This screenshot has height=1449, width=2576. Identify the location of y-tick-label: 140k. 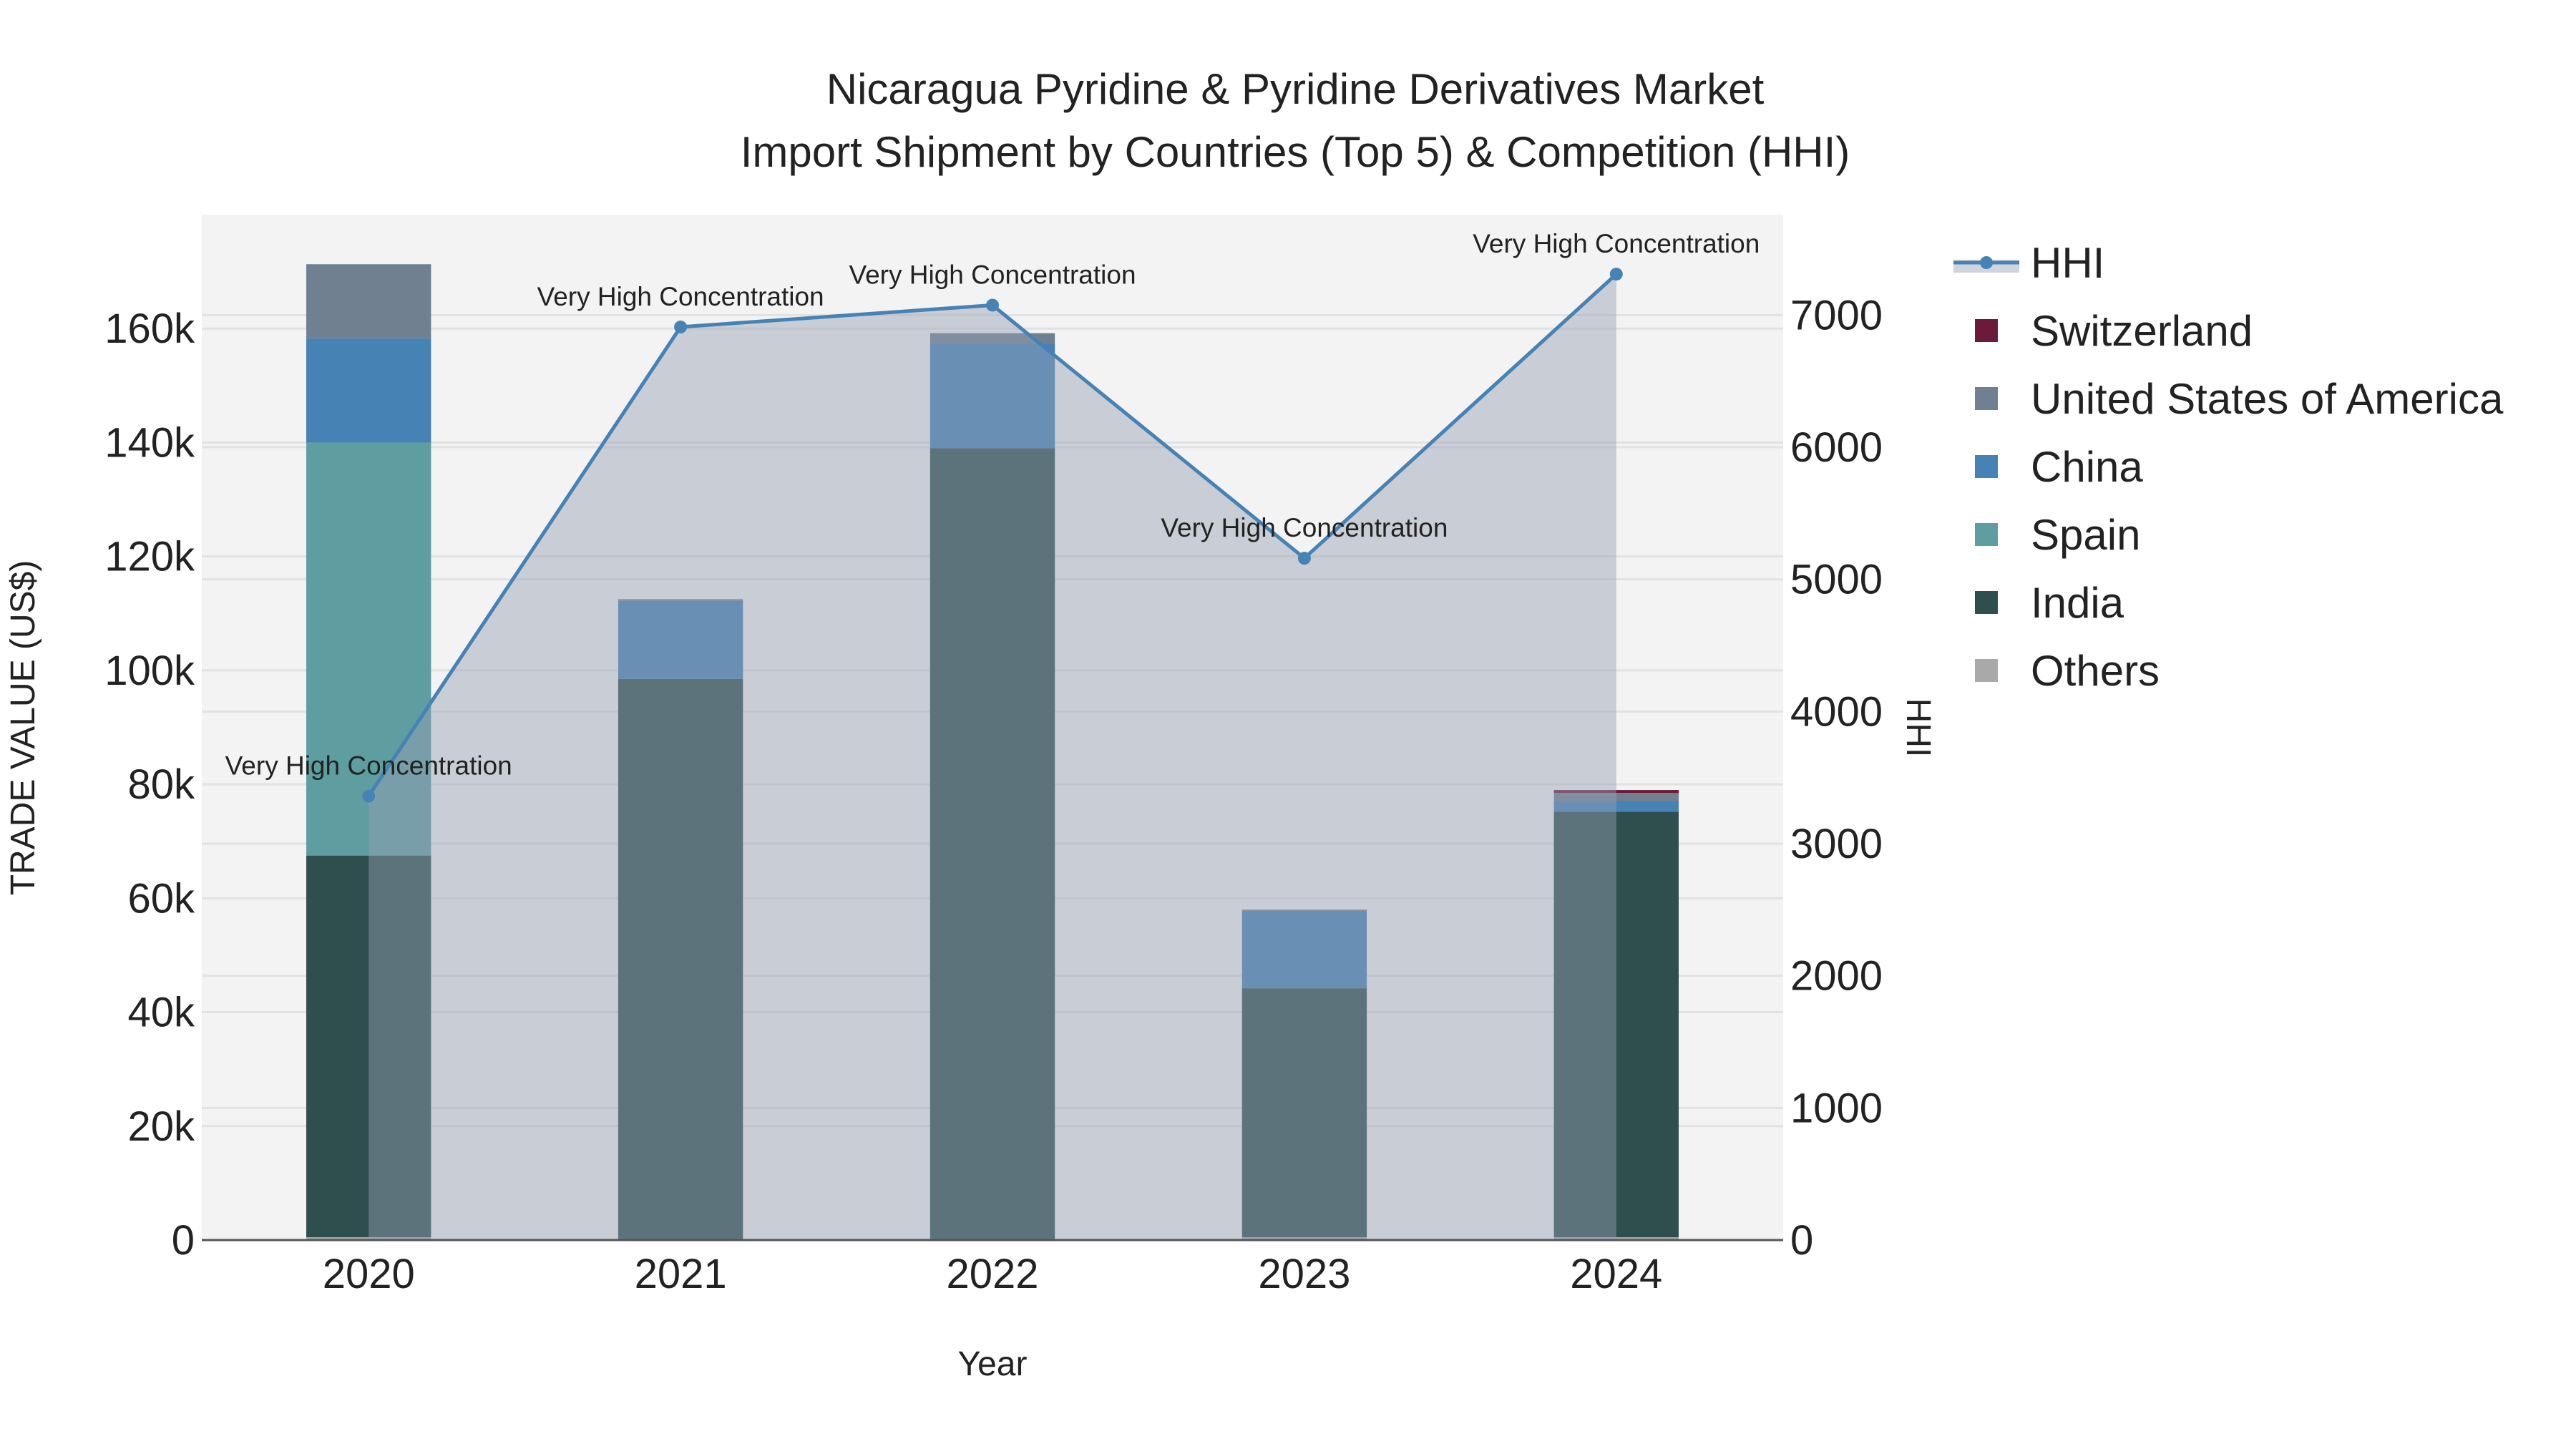
(149, 442).